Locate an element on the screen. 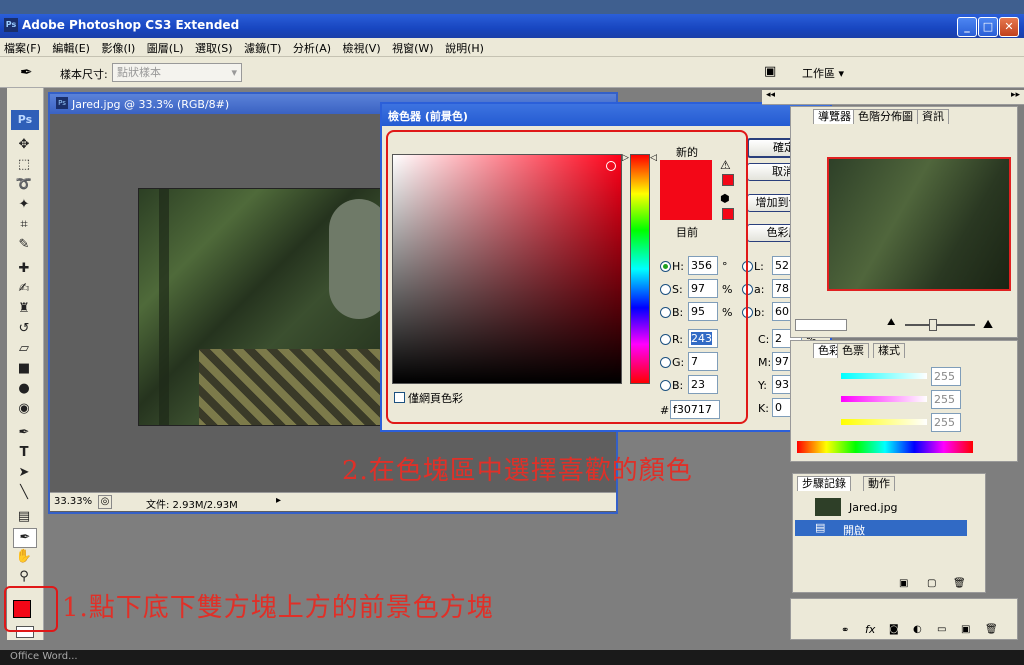 Image resolution: width=1024 pixels, height=665 pixels. zoom-out-icon: ⛰ is located at coordinates (891, 322).